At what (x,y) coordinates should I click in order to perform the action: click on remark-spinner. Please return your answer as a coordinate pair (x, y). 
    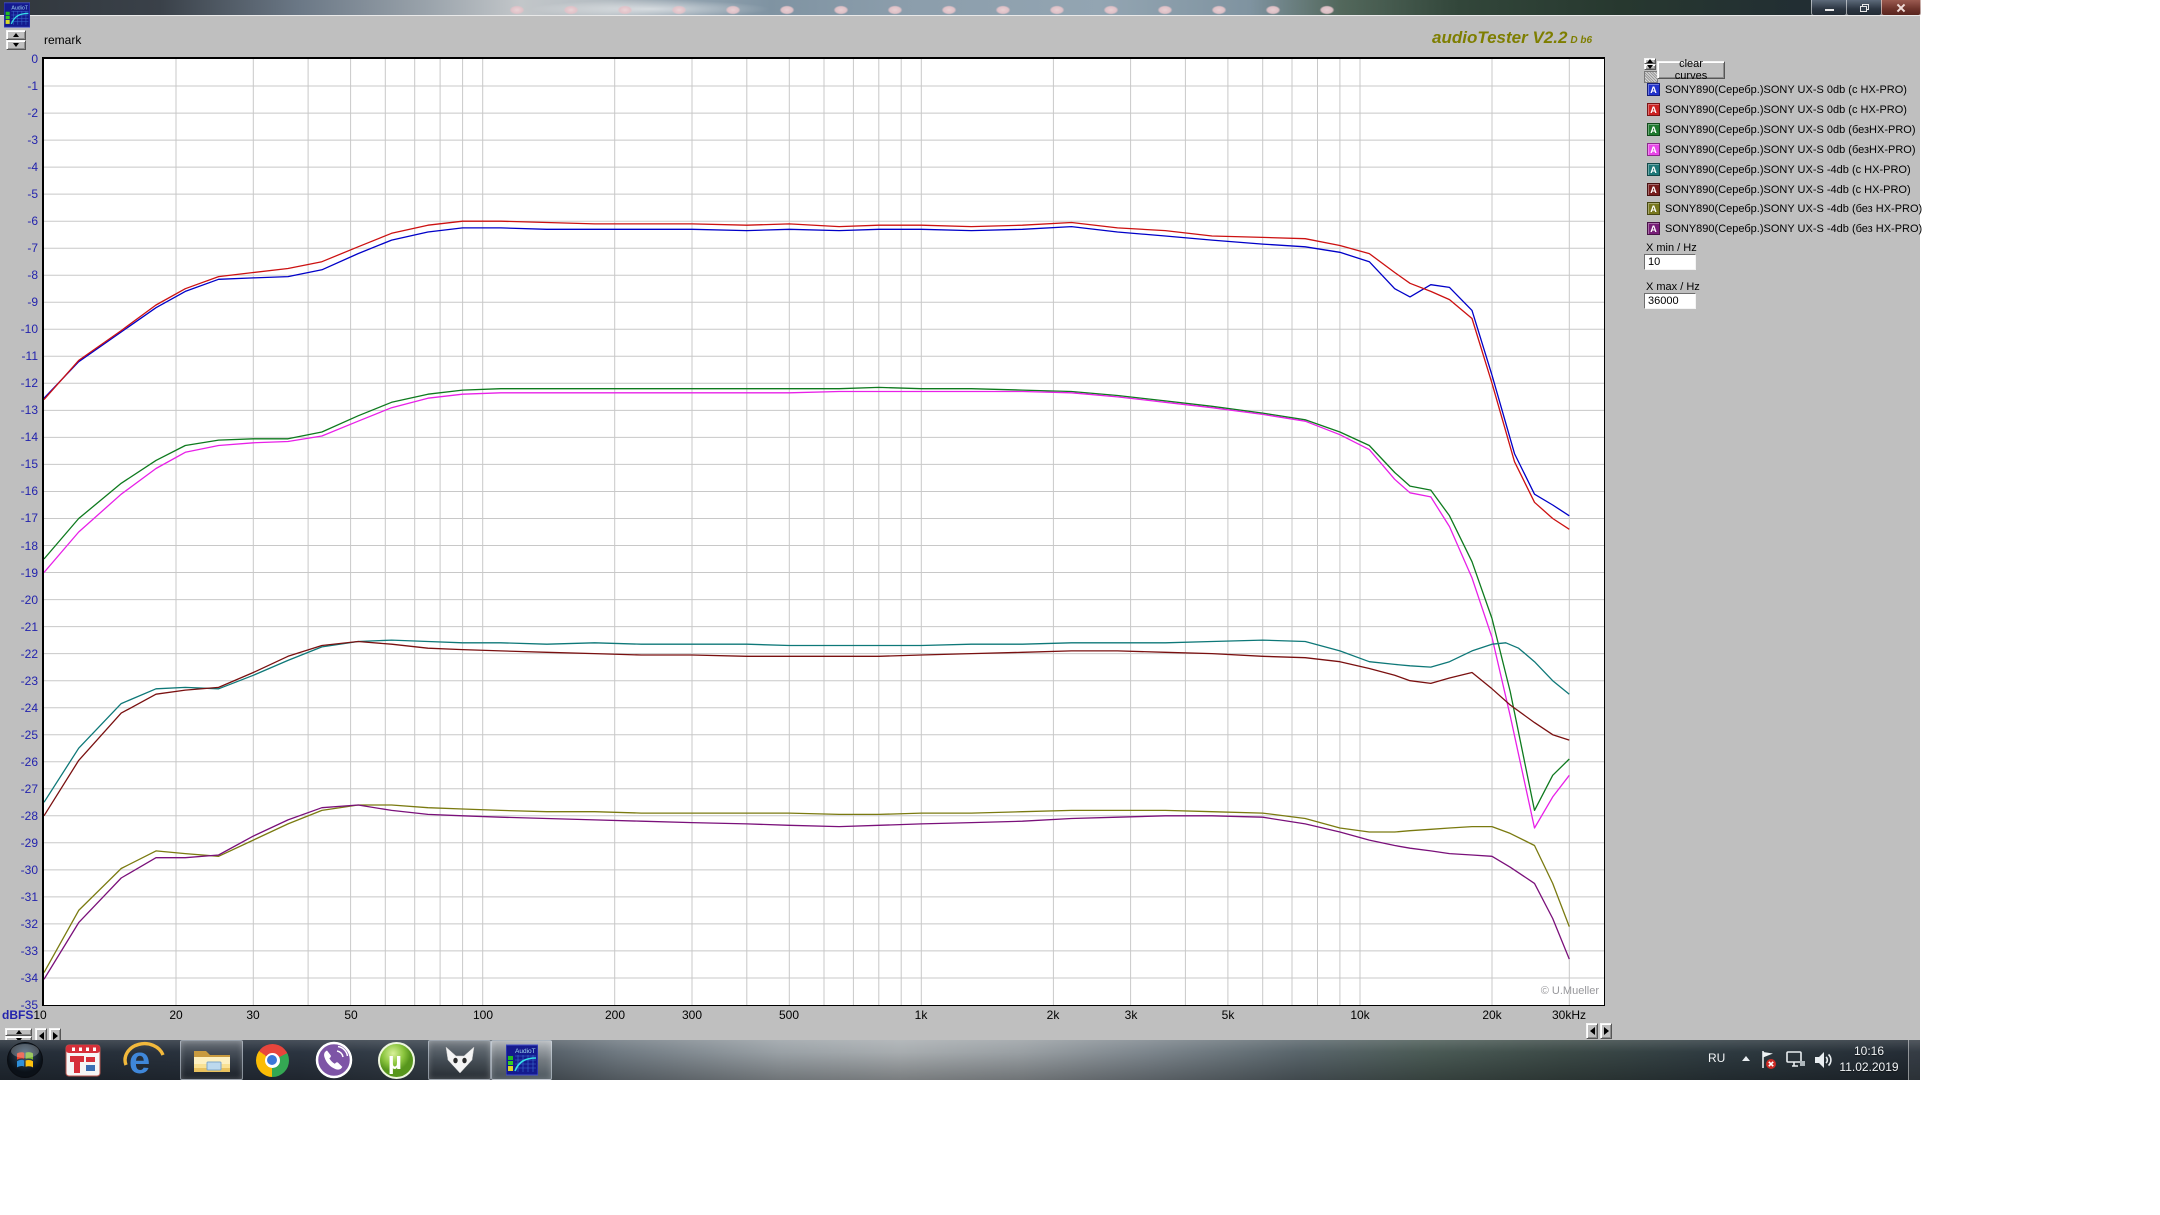
    Looking at the image, I should click on (16, 40).